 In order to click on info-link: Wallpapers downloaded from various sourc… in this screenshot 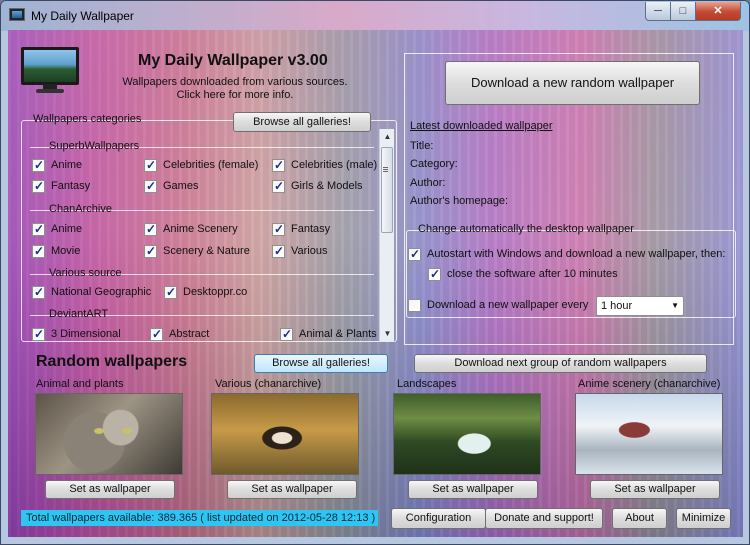, I will do `click(235, 89)`.